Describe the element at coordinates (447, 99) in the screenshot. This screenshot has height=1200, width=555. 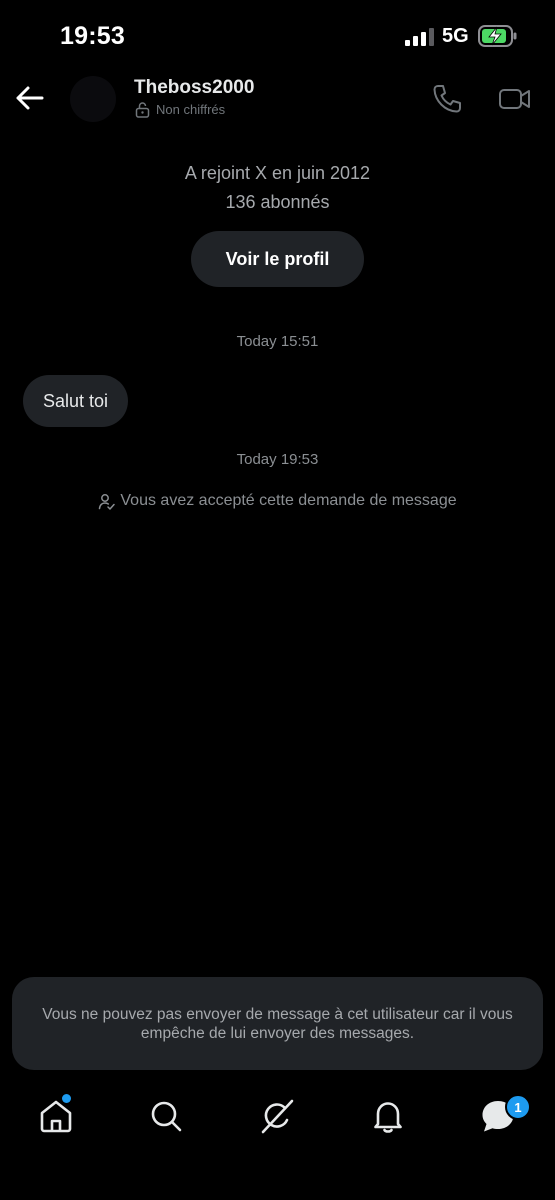
I see `phone-icon` at that location.